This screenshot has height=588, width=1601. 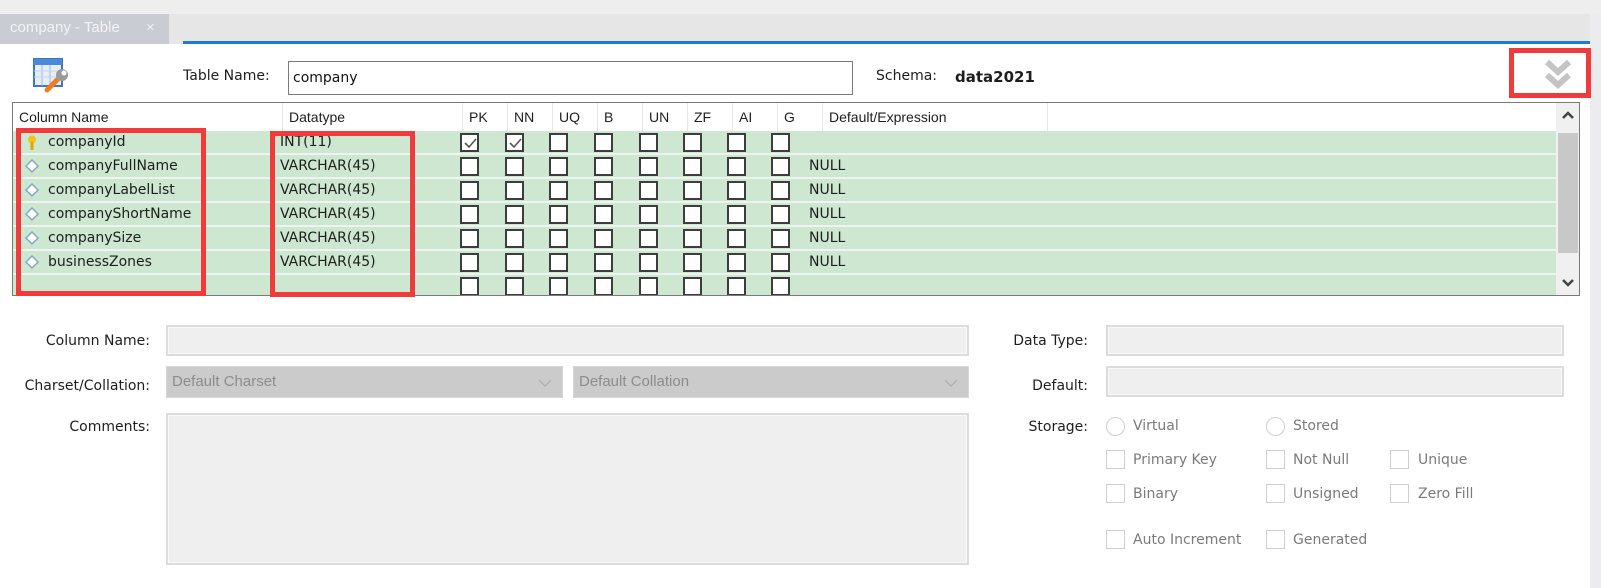 I want to click on charset-select: Default Charset, so click(x=364, y=382).